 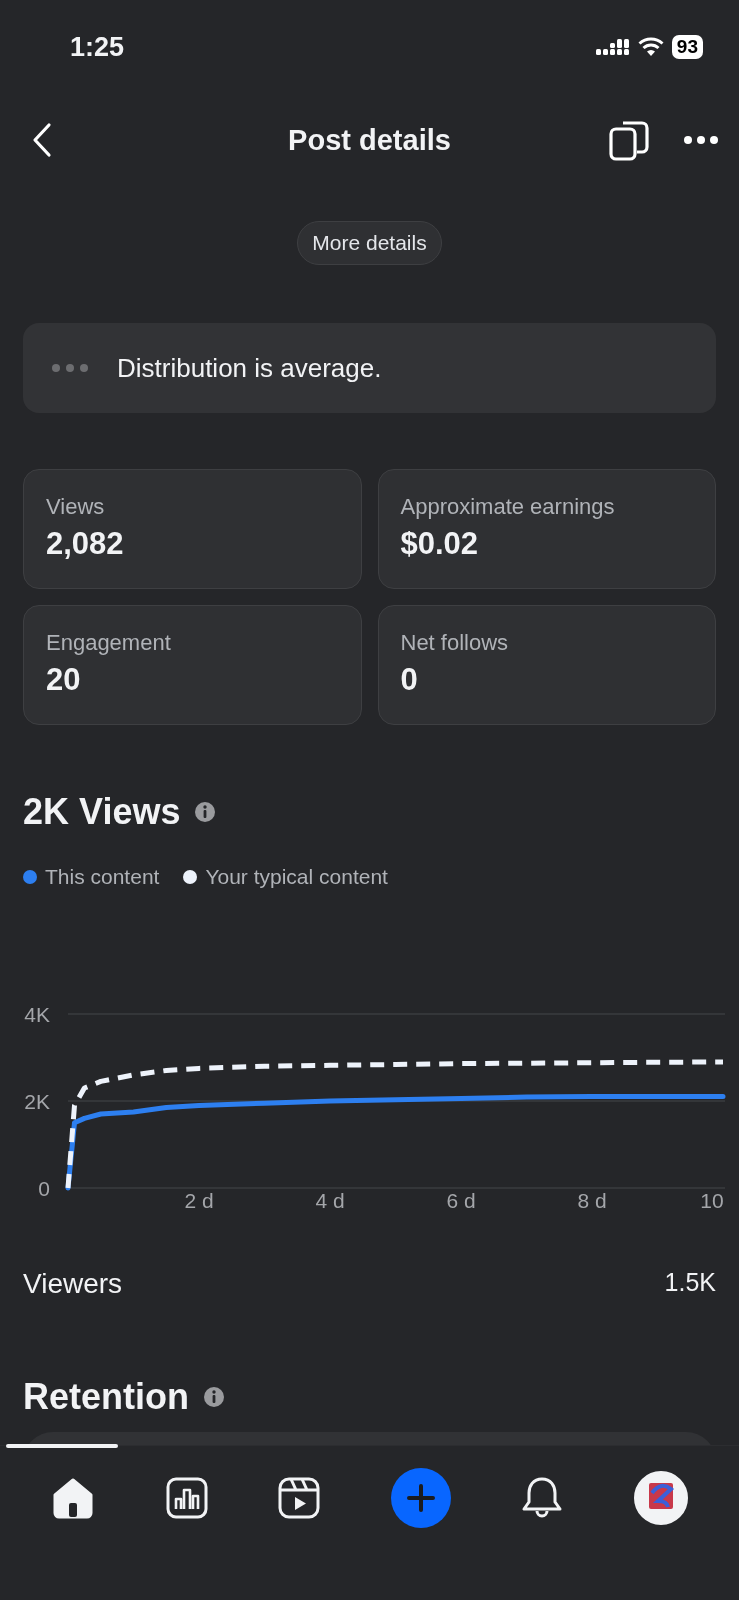 I want to click on video-icon, so click(x=299, y=1498).